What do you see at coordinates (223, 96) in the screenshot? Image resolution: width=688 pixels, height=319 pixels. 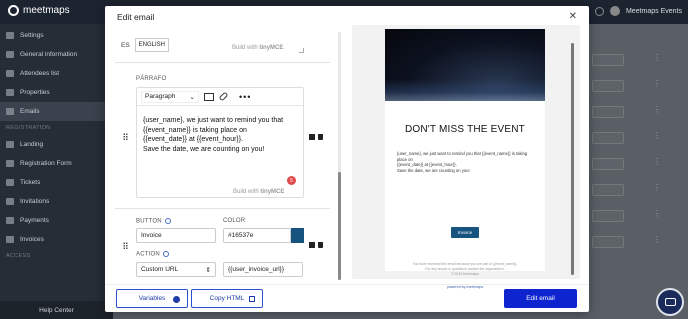 I see `link-icon` at bounding box center [223, 96].